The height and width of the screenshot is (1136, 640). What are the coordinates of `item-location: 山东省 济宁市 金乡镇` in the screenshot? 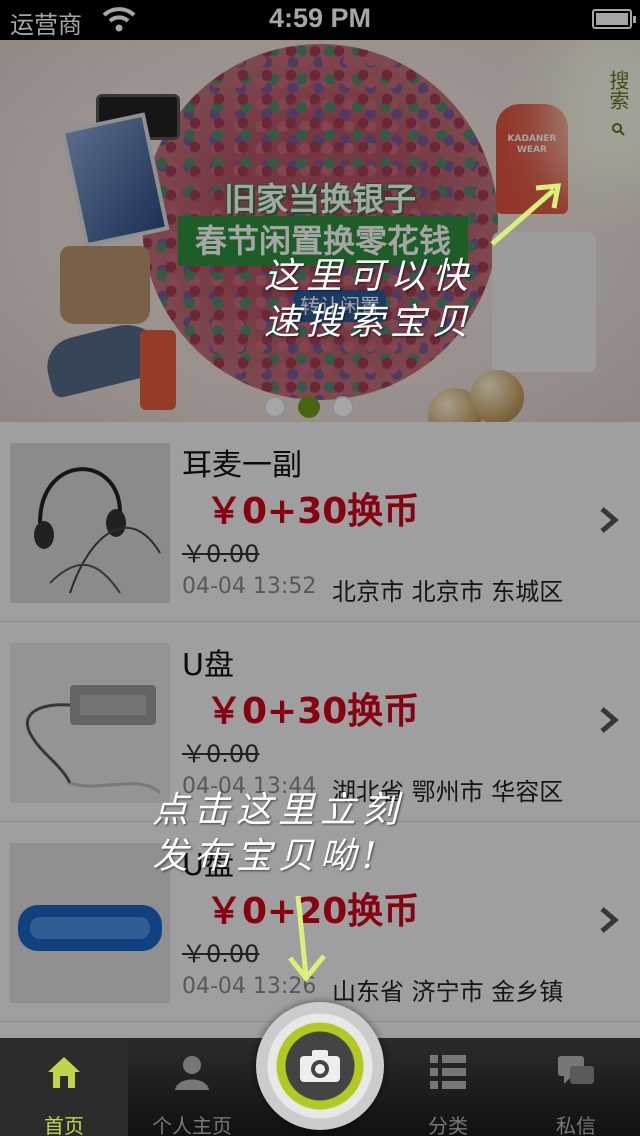 It's located at (448, 992).